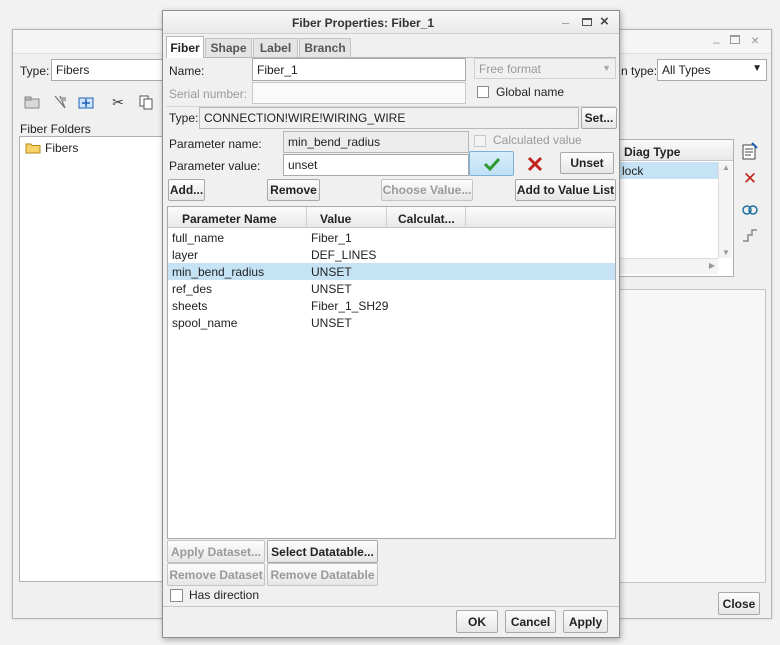 Image resolution: width=780 pixels, height=645 pixels. I want to click on tab-label-label: Label, so click(275, 48).